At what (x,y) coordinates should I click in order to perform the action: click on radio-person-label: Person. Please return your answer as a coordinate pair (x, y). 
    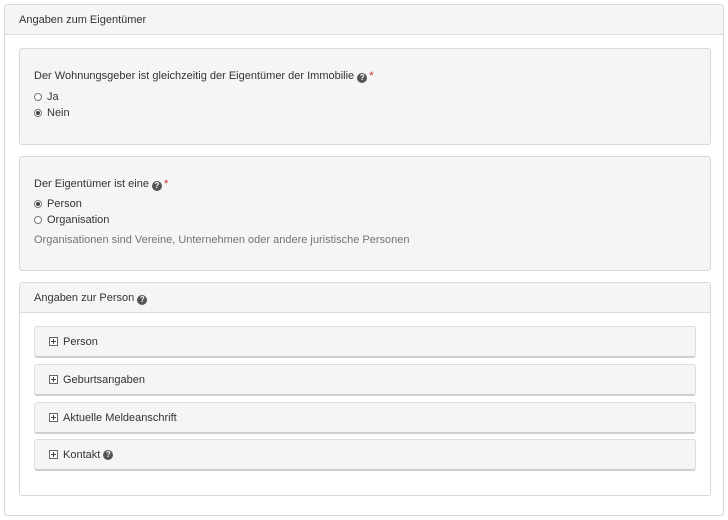
    Looking at the image, I should click on (64, 204).